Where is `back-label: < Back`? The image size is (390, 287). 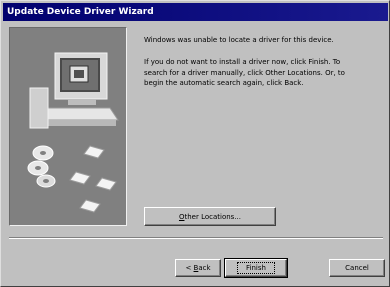
back-label: < Back is located at coordinates (198, 268).